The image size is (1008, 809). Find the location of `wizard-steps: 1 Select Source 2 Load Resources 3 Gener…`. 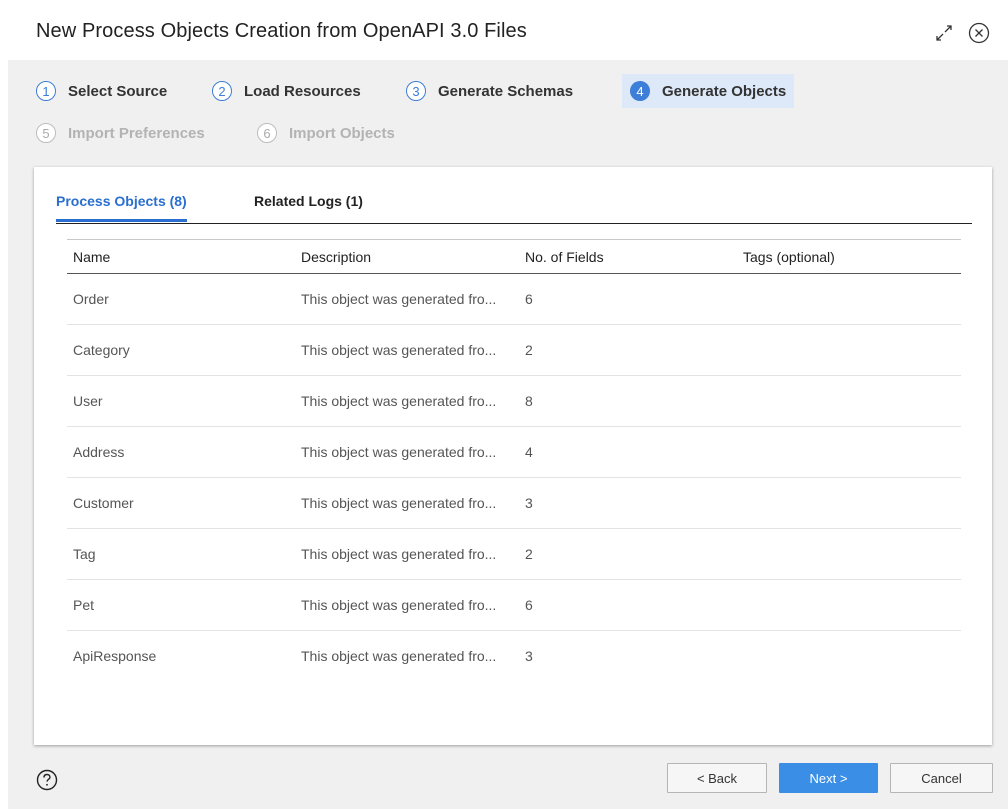

wizard-steps: 1 Select Source 2 Load Resources 3 Gener… is located at coordinates (508, 114).